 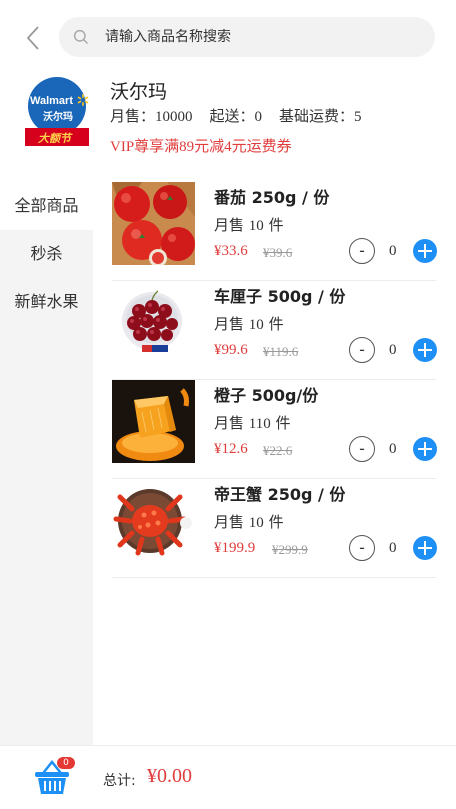 I want to click on back-arrow-icon, so click(x=34, y=38).